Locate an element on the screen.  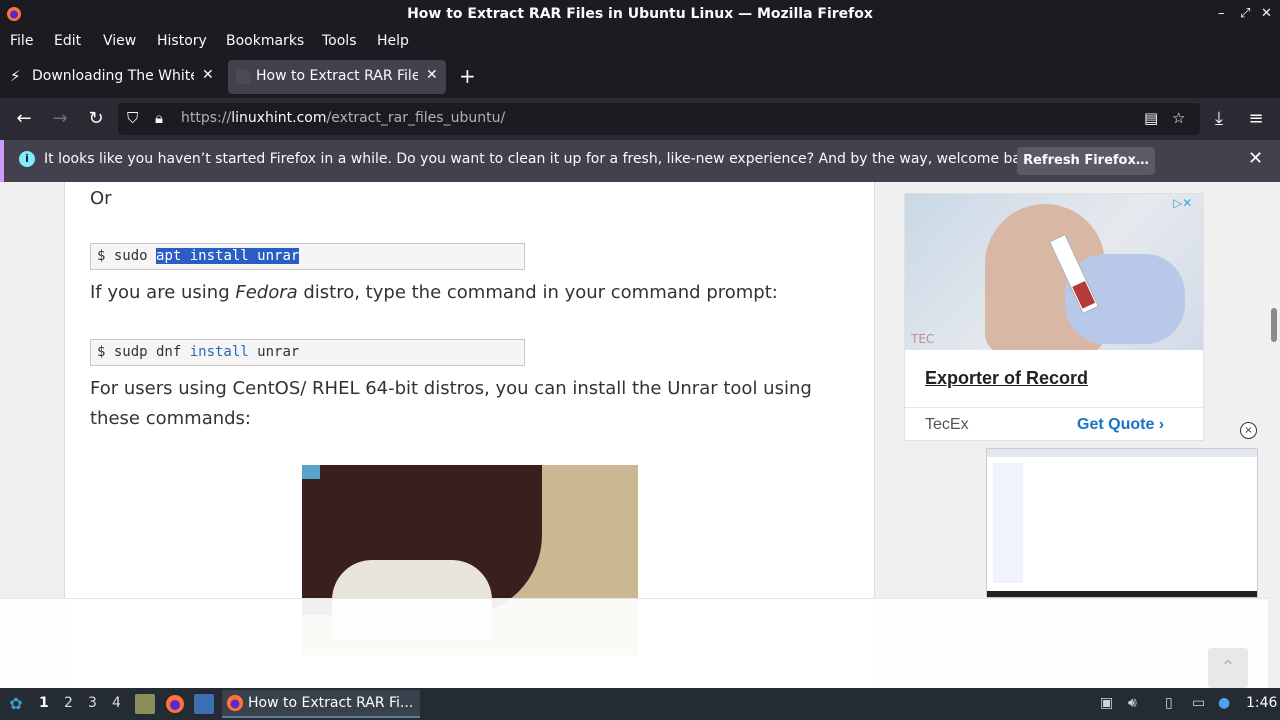
terminal-icon is located at coordinates (204, 704).